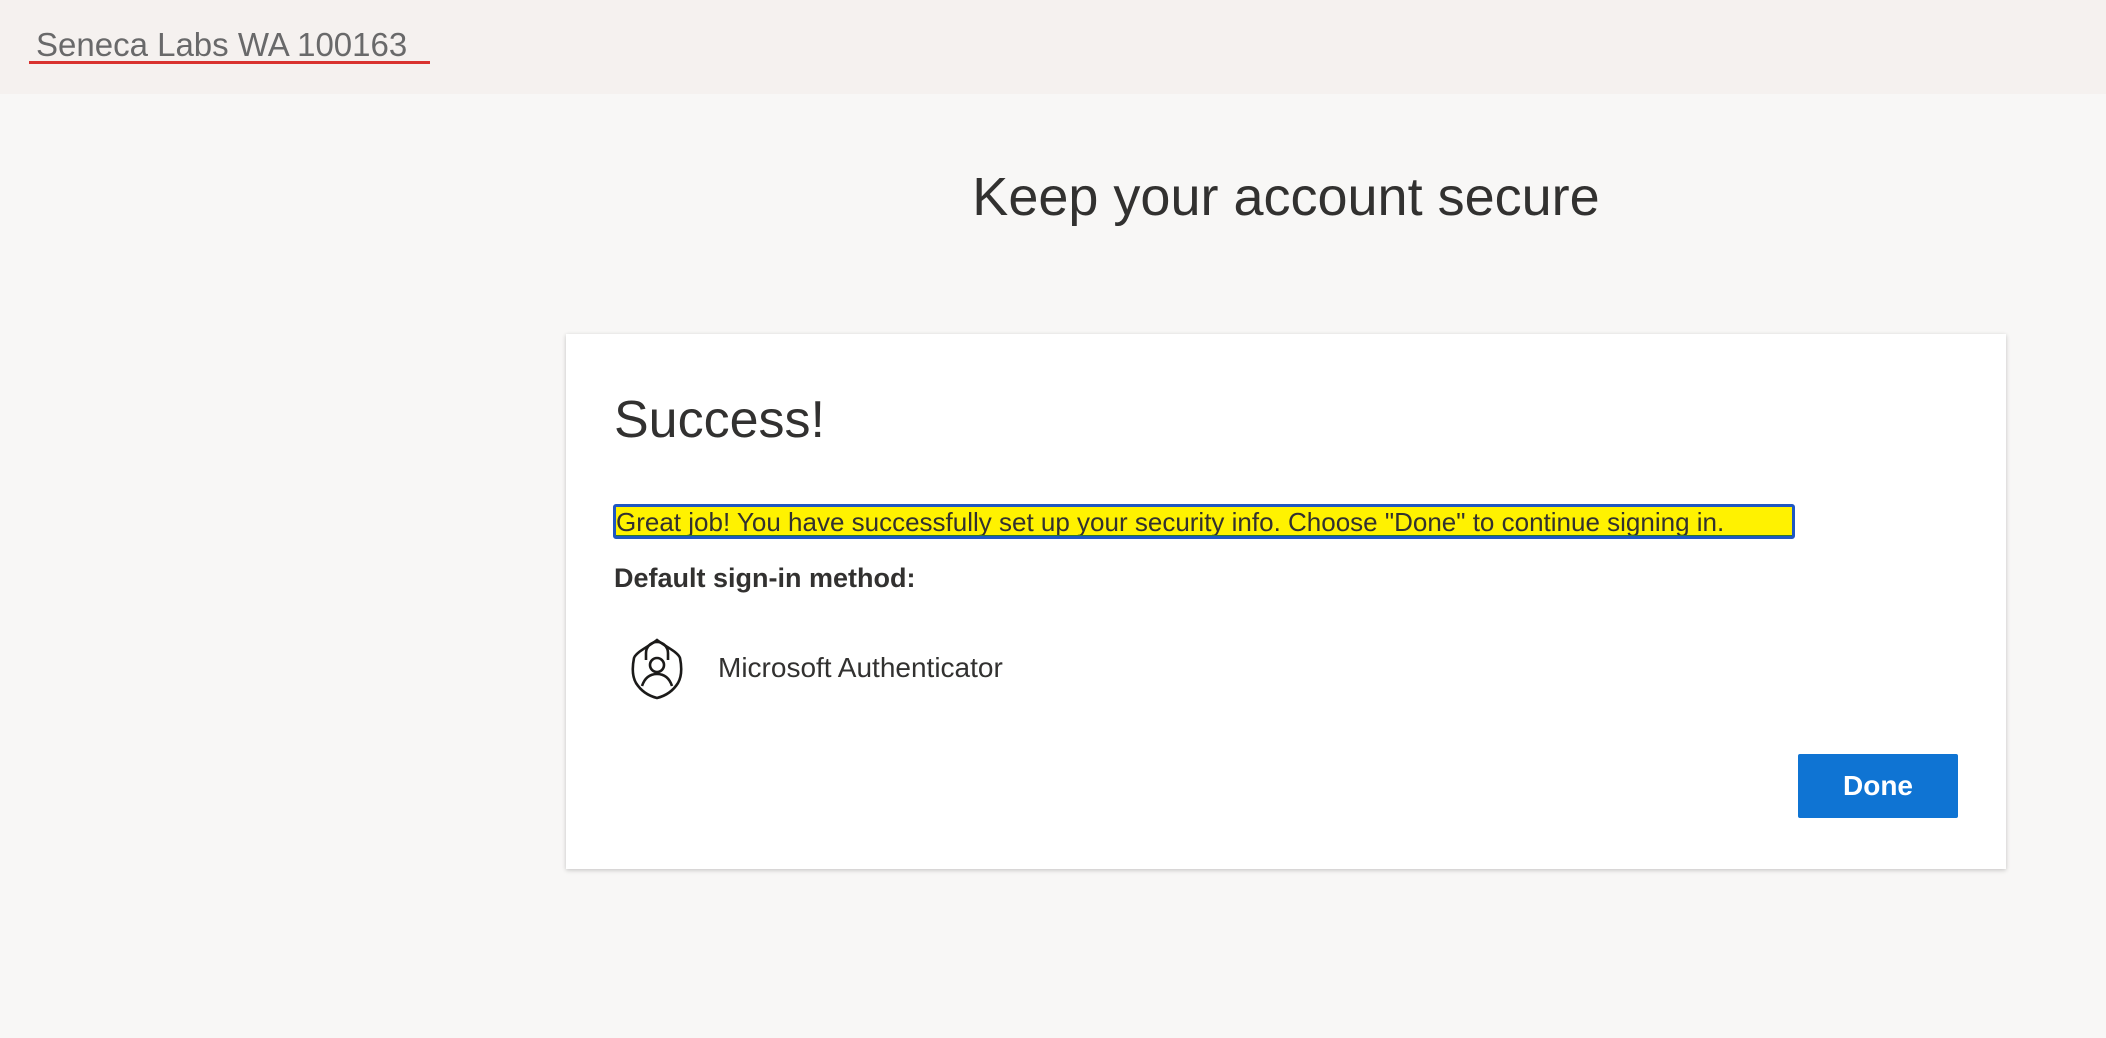  I want to click on top-bar: Seneca Labs WA 100163, so click(1053, 47).